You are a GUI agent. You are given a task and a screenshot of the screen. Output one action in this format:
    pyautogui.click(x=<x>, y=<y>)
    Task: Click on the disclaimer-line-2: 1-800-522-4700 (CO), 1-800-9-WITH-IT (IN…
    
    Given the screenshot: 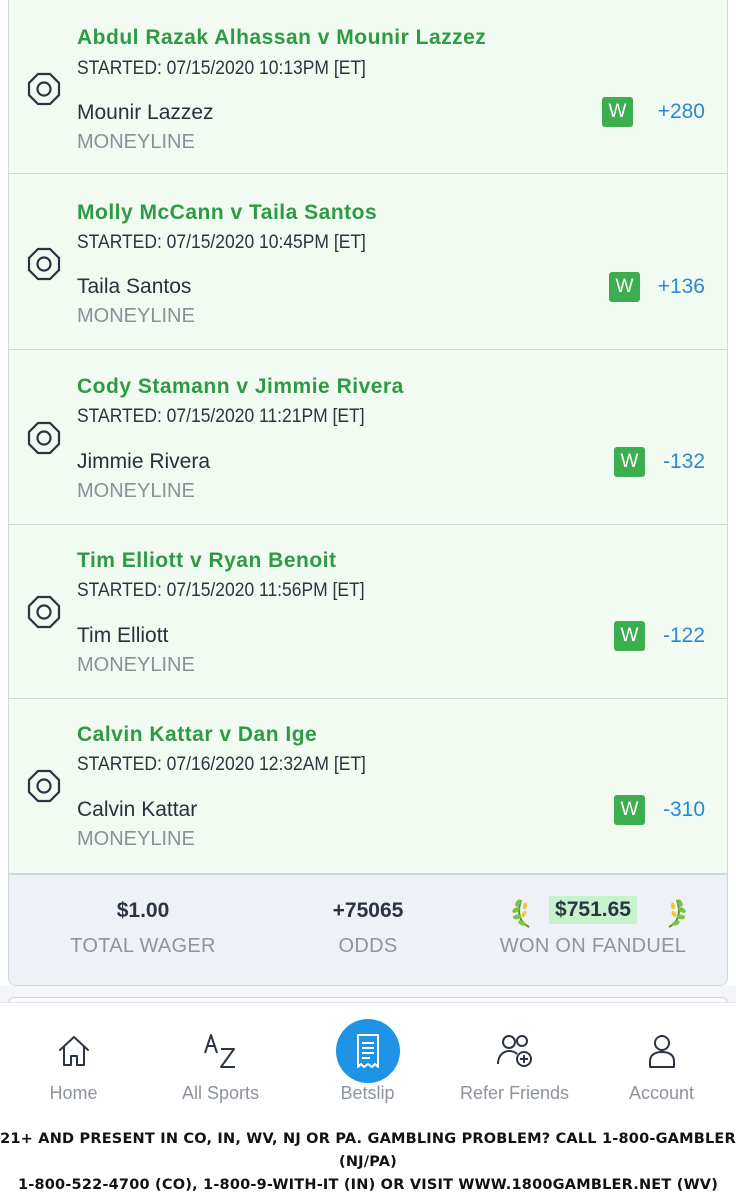 What is the action you would take?
    pyautogui.click(x=368, y=1185)
    